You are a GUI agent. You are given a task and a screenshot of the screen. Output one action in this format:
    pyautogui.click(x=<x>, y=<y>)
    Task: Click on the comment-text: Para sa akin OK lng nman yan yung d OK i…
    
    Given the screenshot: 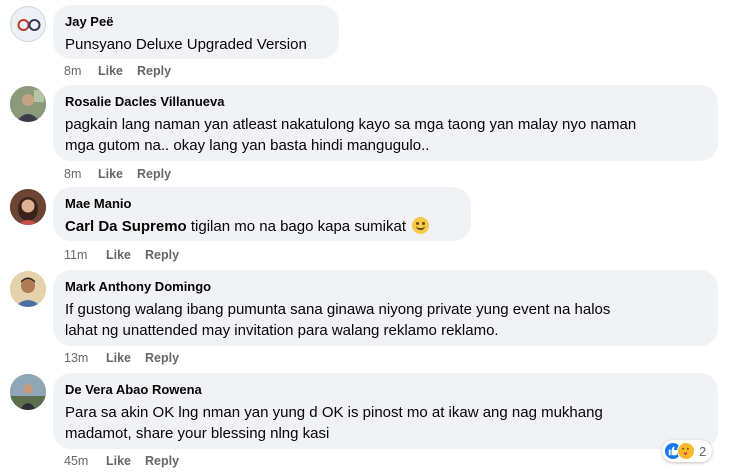 What is the action you would take?
    pyautogui.click(x=385, y=423)
    